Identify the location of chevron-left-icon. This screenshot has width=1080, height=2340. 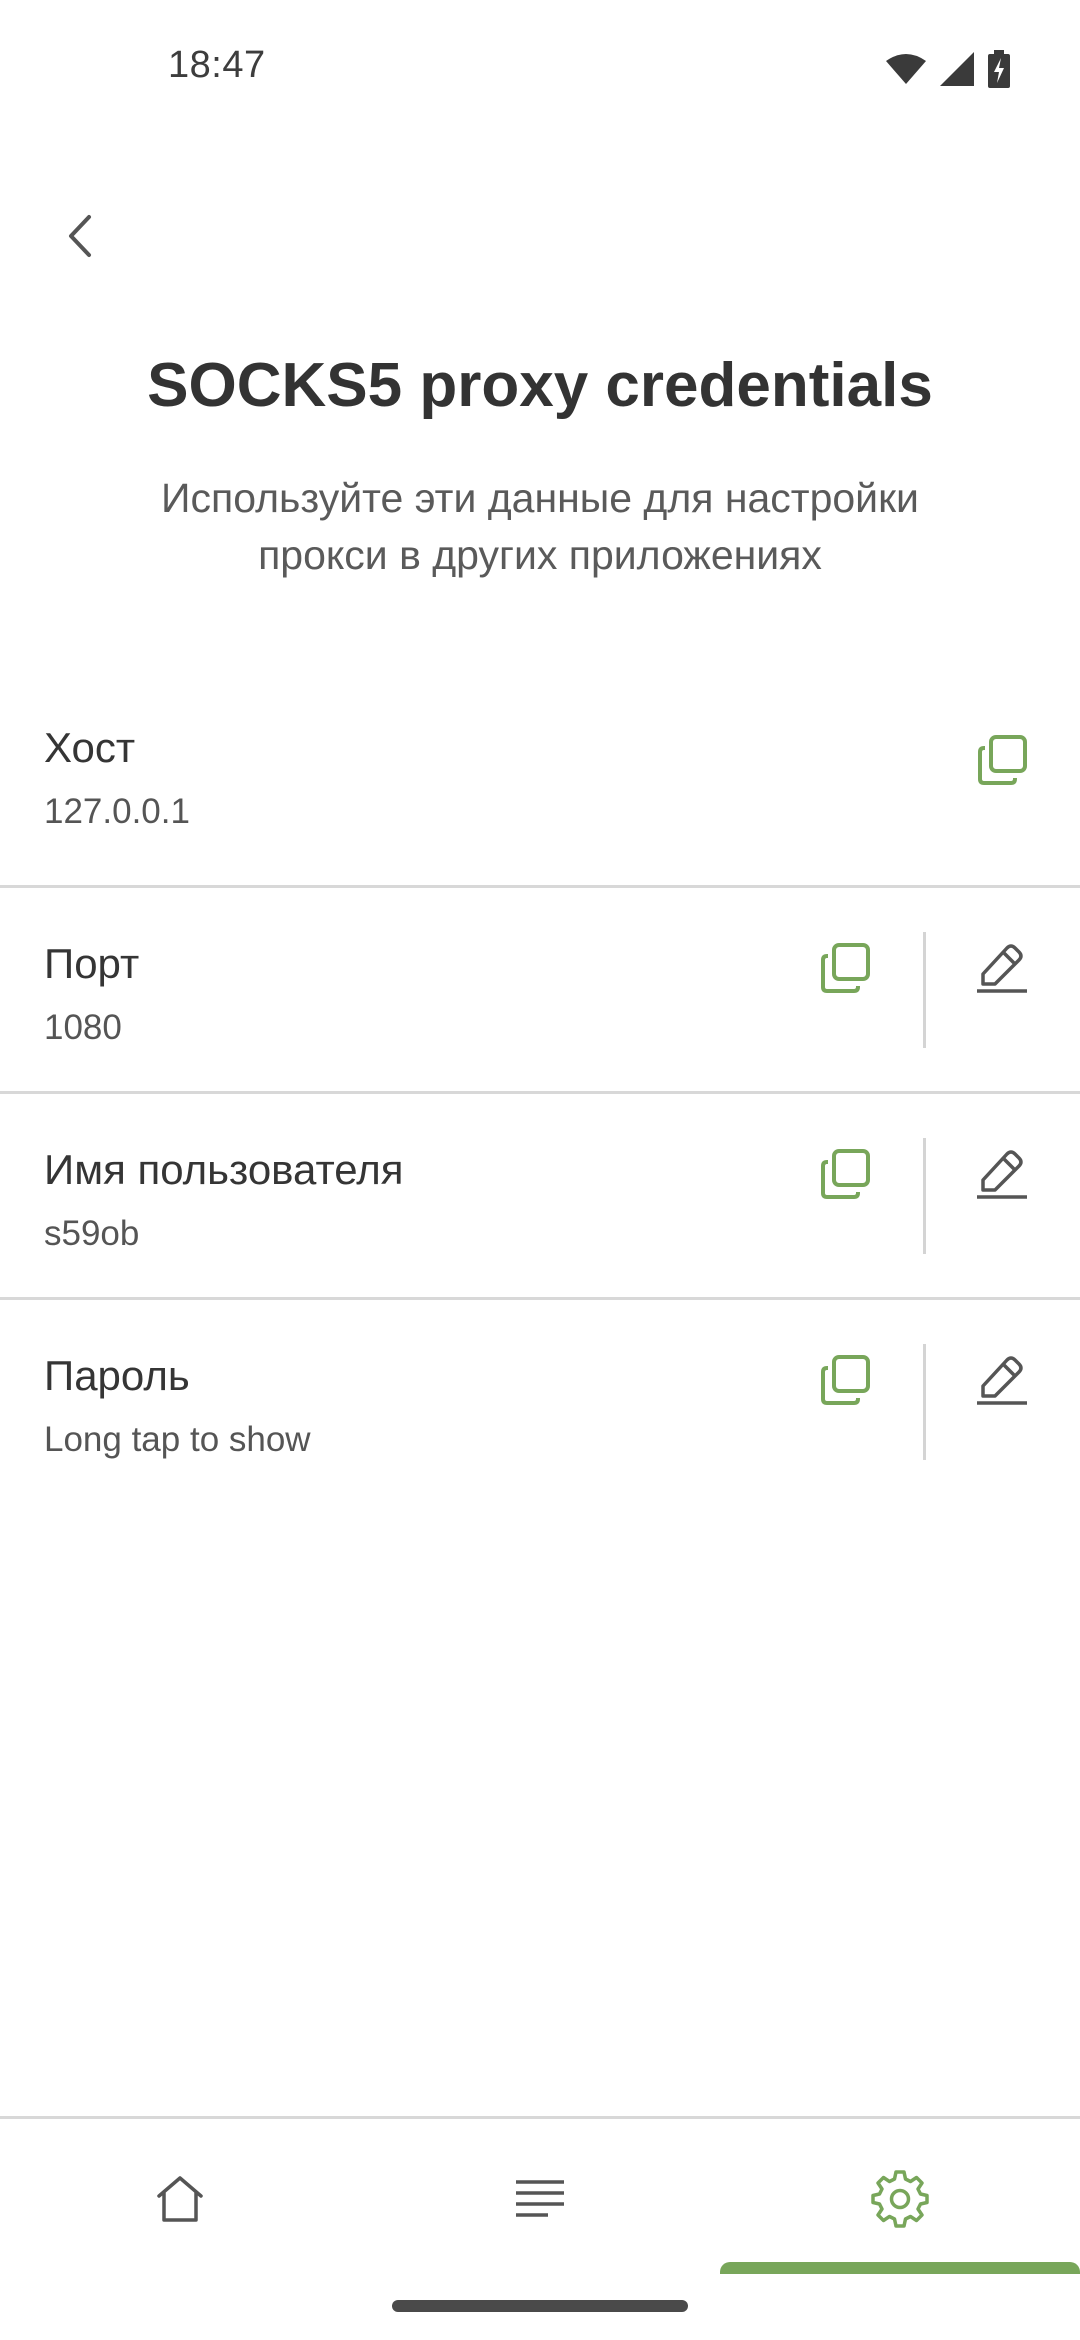
(80, 236).